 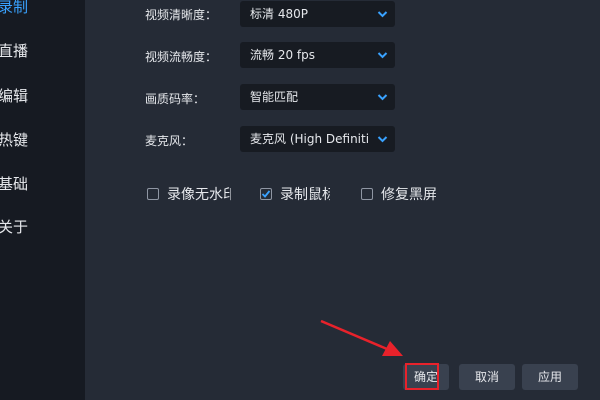 What do you see at coordinates (279, 14) in the screenshot?
I see `video-clarity-value: 标清 480P` at bounding box center [279, 14].